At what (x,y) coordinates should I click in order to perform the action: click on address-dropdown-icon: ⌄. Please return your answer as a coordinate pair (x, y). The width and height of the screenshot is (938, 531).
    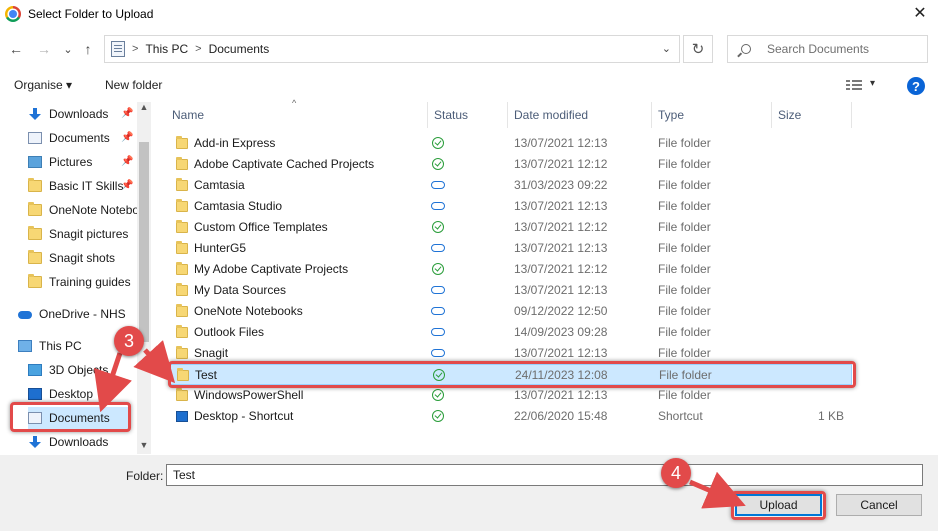
    Looking at the image, I should click on (666, 48).